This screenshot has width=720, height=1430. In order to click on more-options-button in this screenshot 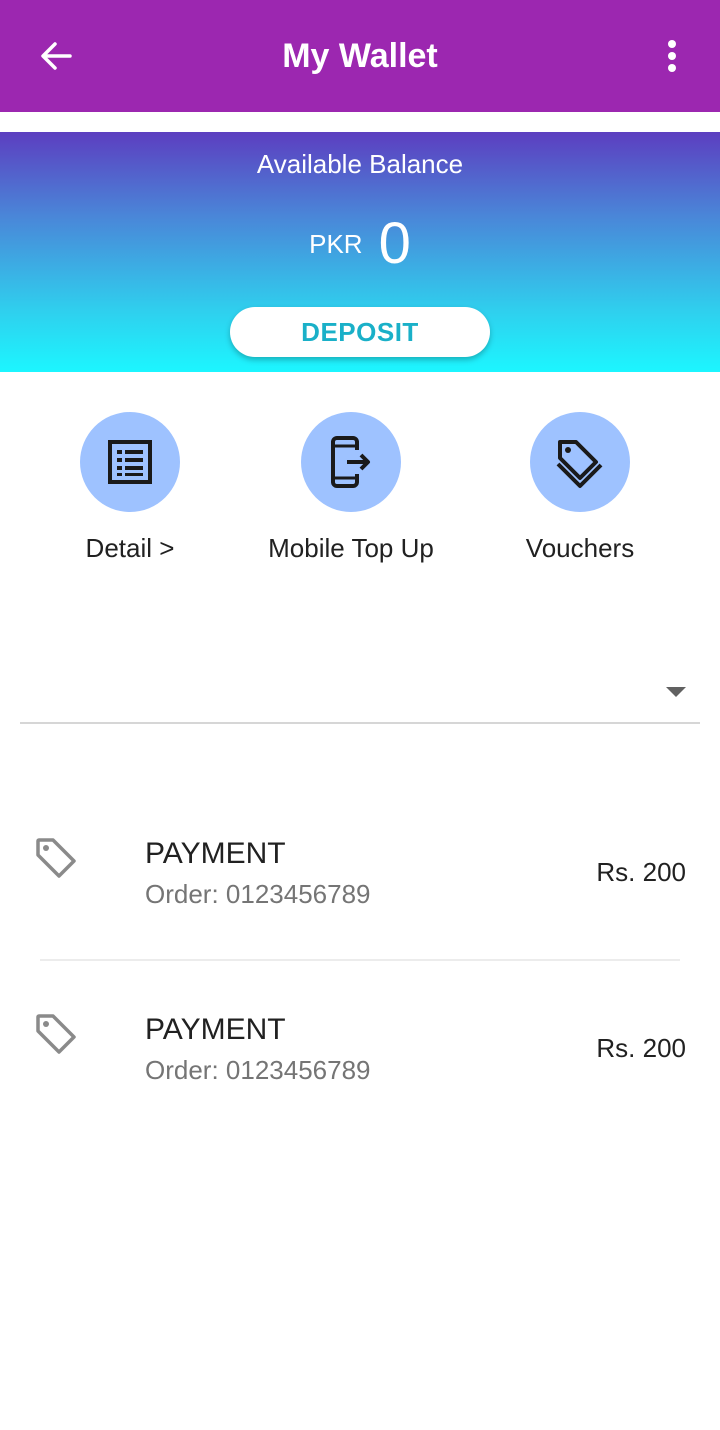, I will do `click(672, 56)`.